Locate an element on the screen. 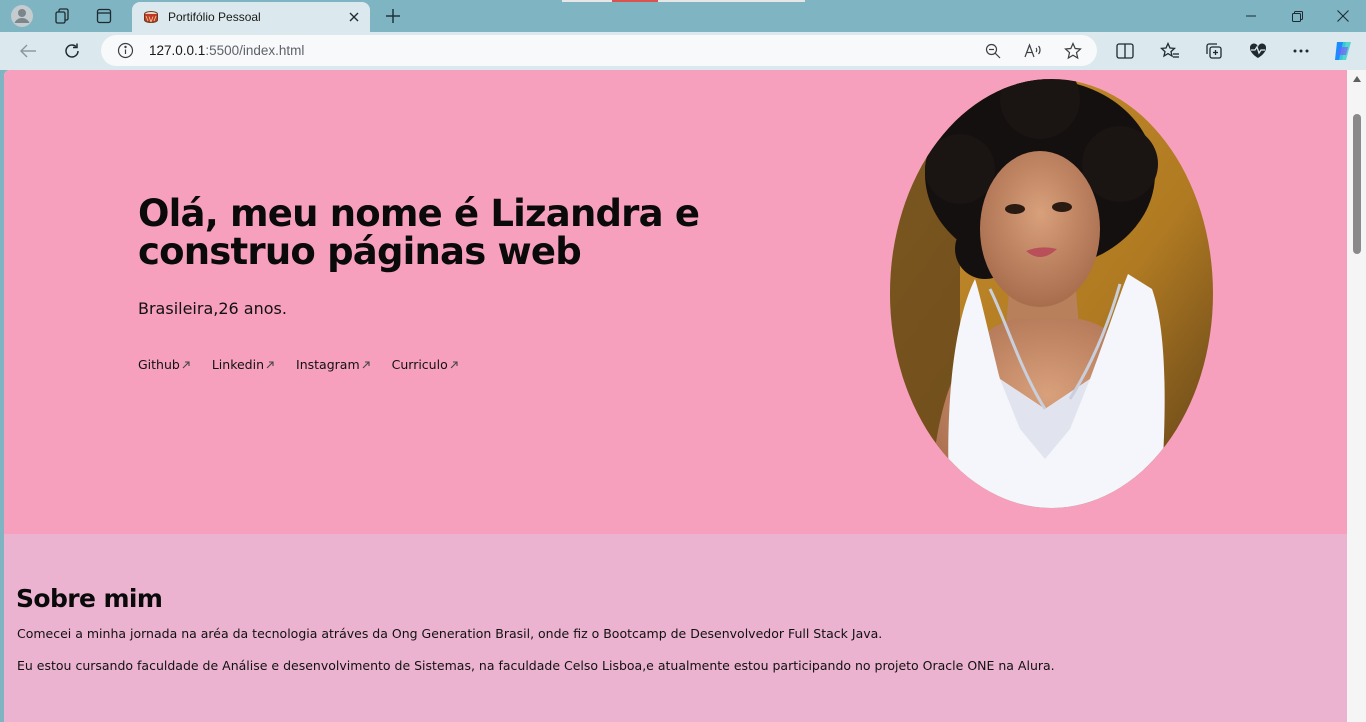 Image resolution: width=1366 pixels, height=722 pixels. read-aloud-button is located at coordinates (1033, 51).